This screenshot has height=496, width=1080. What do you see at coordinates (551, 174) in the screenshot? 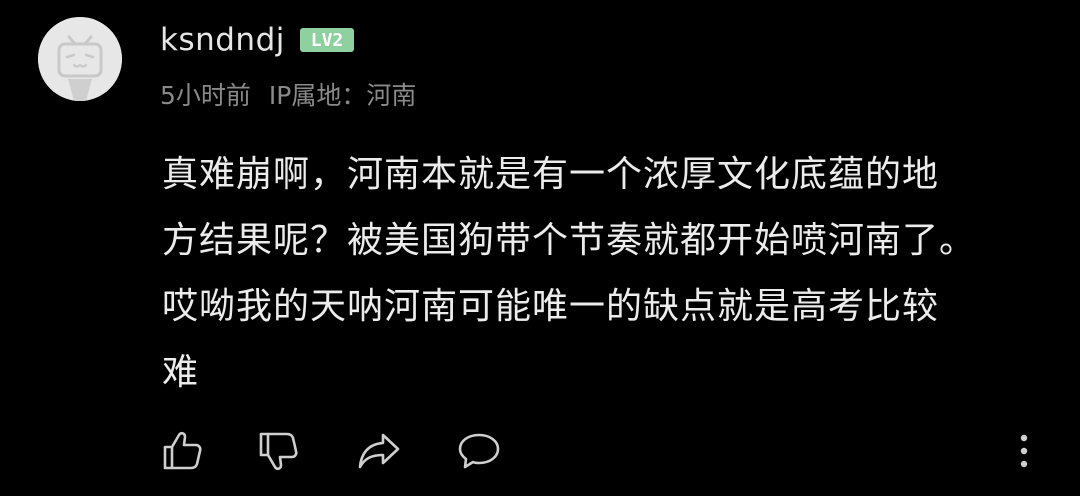
I see `comment-line: 真难崩啊，河南本就是有一个浓厚文化底蕴的地` at bounding box center [551, 174].